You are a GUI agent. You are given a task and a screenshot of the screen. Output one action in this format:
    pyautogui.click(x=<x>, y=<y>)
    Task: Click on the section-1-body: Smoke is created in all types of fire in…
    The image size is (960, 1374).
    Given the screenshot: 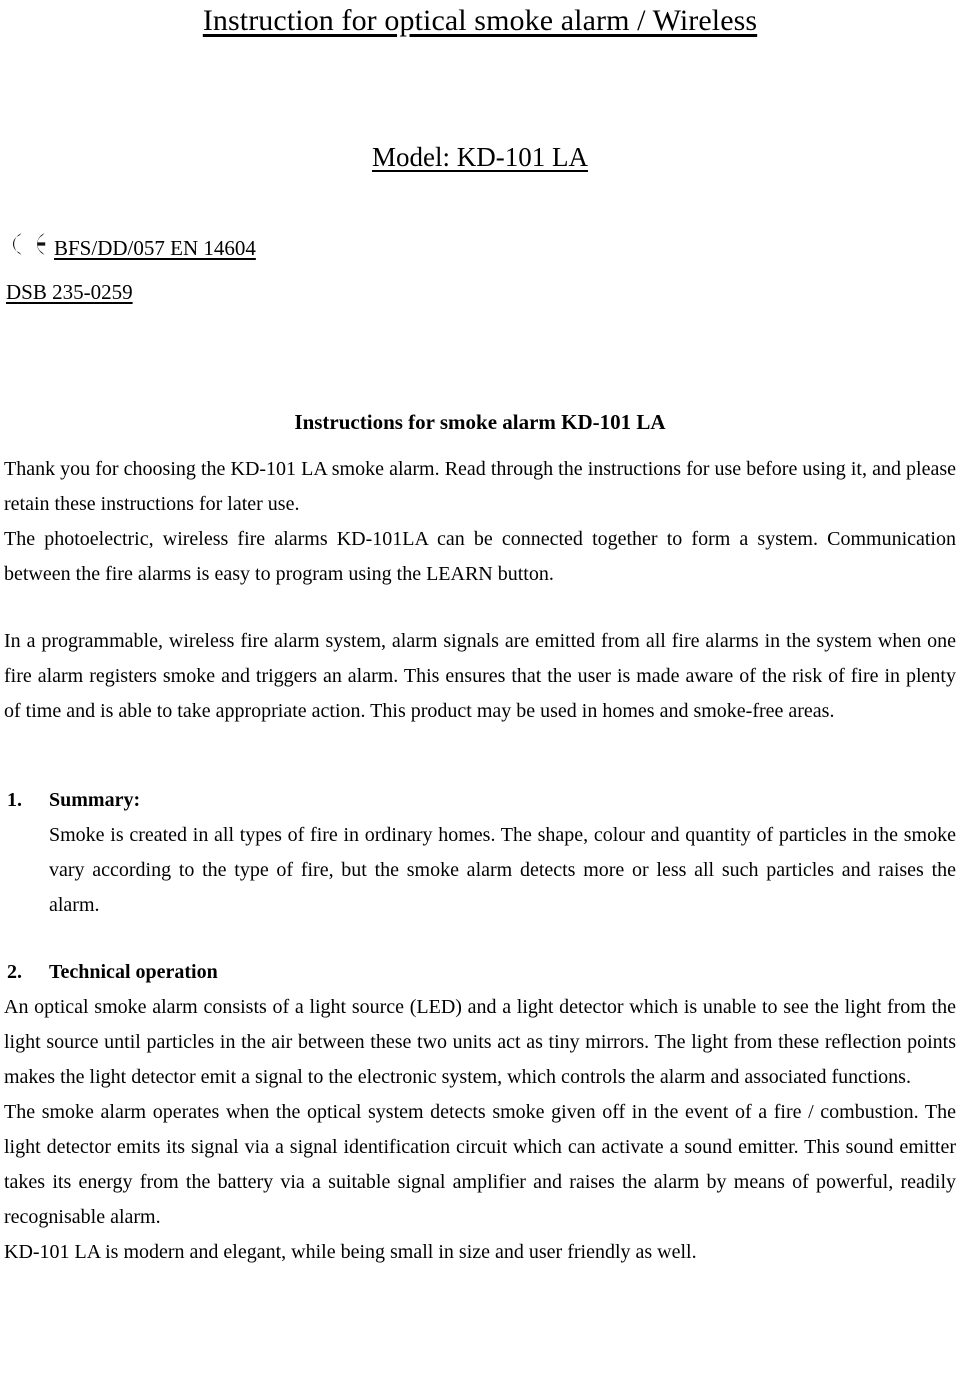 What is the action you would take?
    pyautogui.click(x=502, y=870)
    